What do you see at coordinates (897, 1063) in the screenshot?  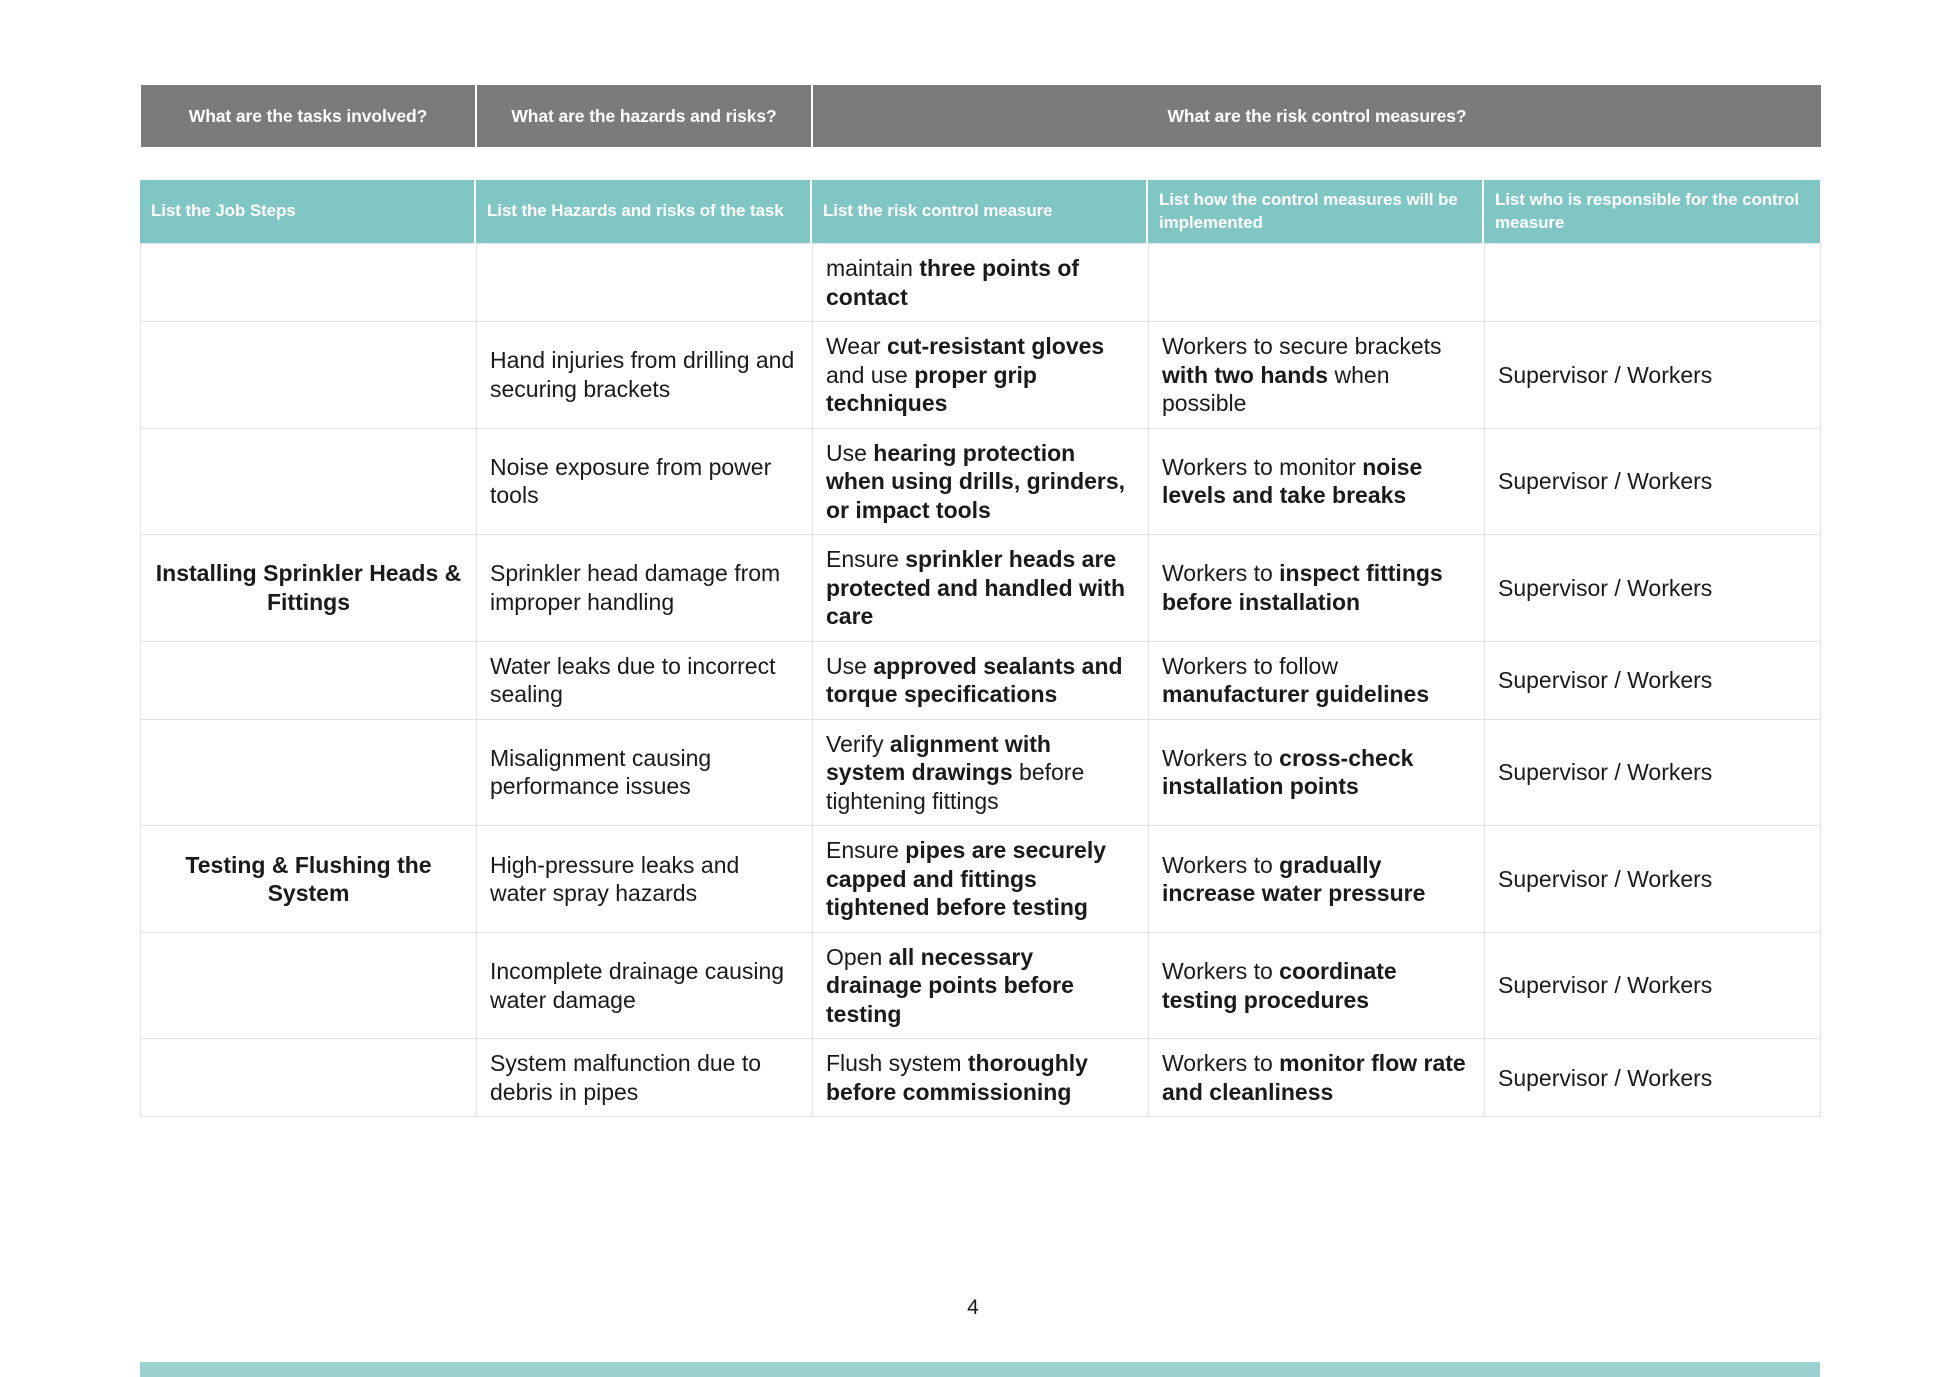 I see `plain-text: Flush system` at bounding box center [897, 1063].